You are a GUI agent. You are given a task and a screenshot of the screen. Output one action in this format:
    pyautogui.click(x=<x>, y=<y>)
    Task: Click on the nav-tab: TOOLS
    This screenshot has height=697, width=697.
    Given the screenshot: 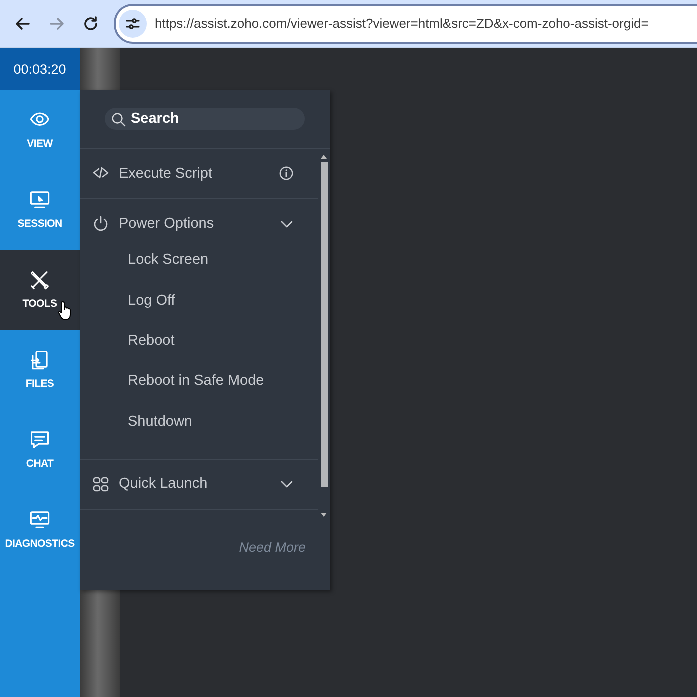 What is the action you would take?
    pyautogui.click(x=40, y=290)
    